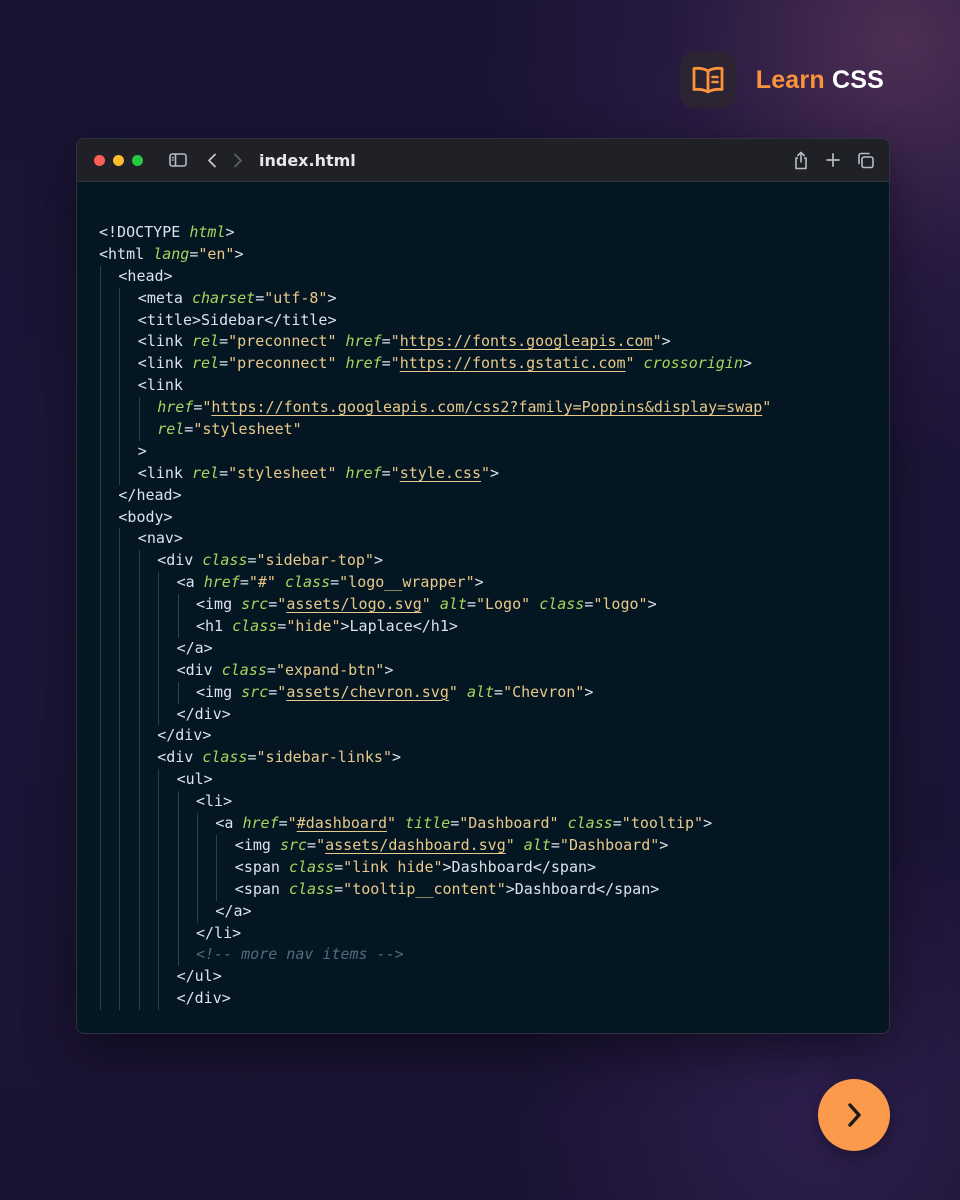  Describe the element at coordinates (393, 866) in the screenshot. I see `code-token: "link hide"` at that location.